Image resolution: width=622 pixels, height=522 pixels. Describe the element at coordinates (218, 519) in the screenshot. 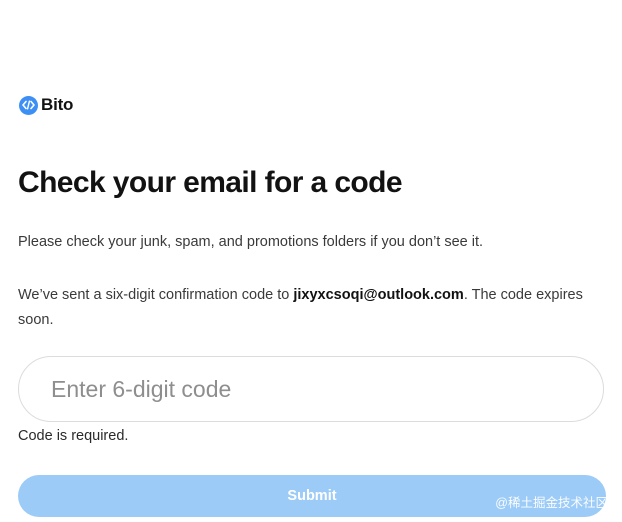

I see `truncated-text-line` at that location.